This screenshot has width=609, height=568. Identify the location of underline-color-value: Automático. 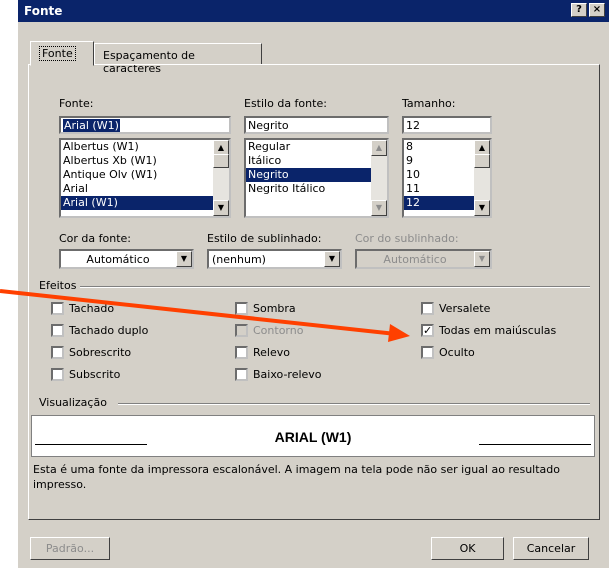
(415, 259).